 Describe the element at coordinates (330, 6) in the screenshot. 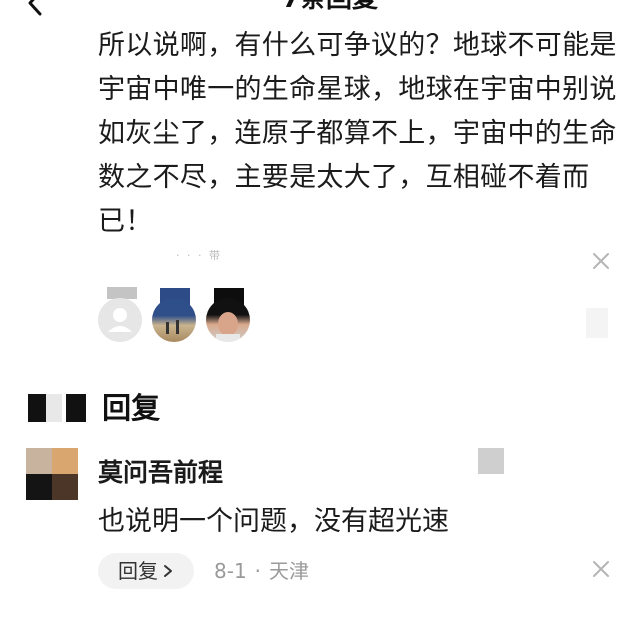

I see `page-title: 7条回复` at that location.